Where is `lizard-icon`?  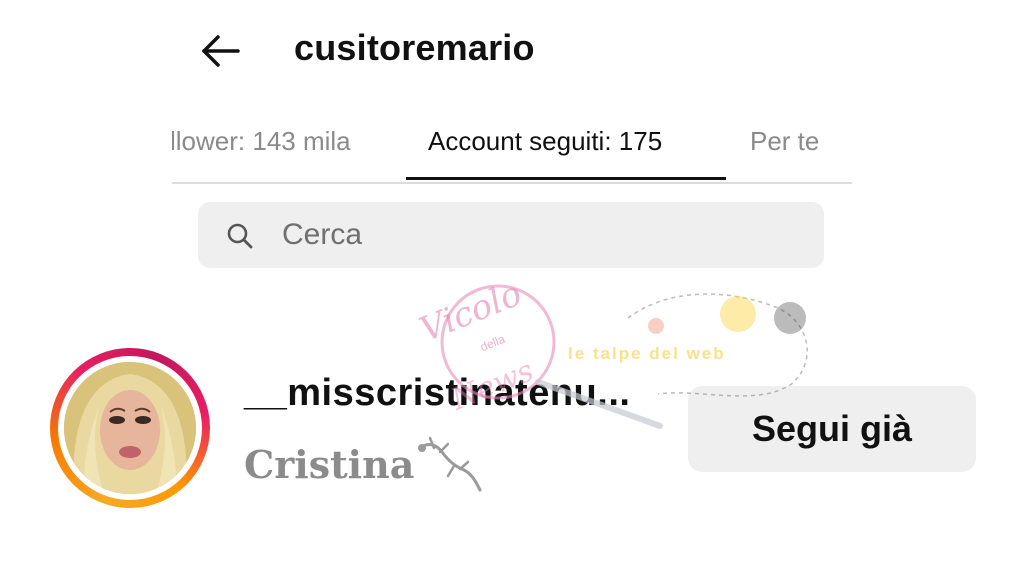 lizard-icon is located at coordinates (450, 464).